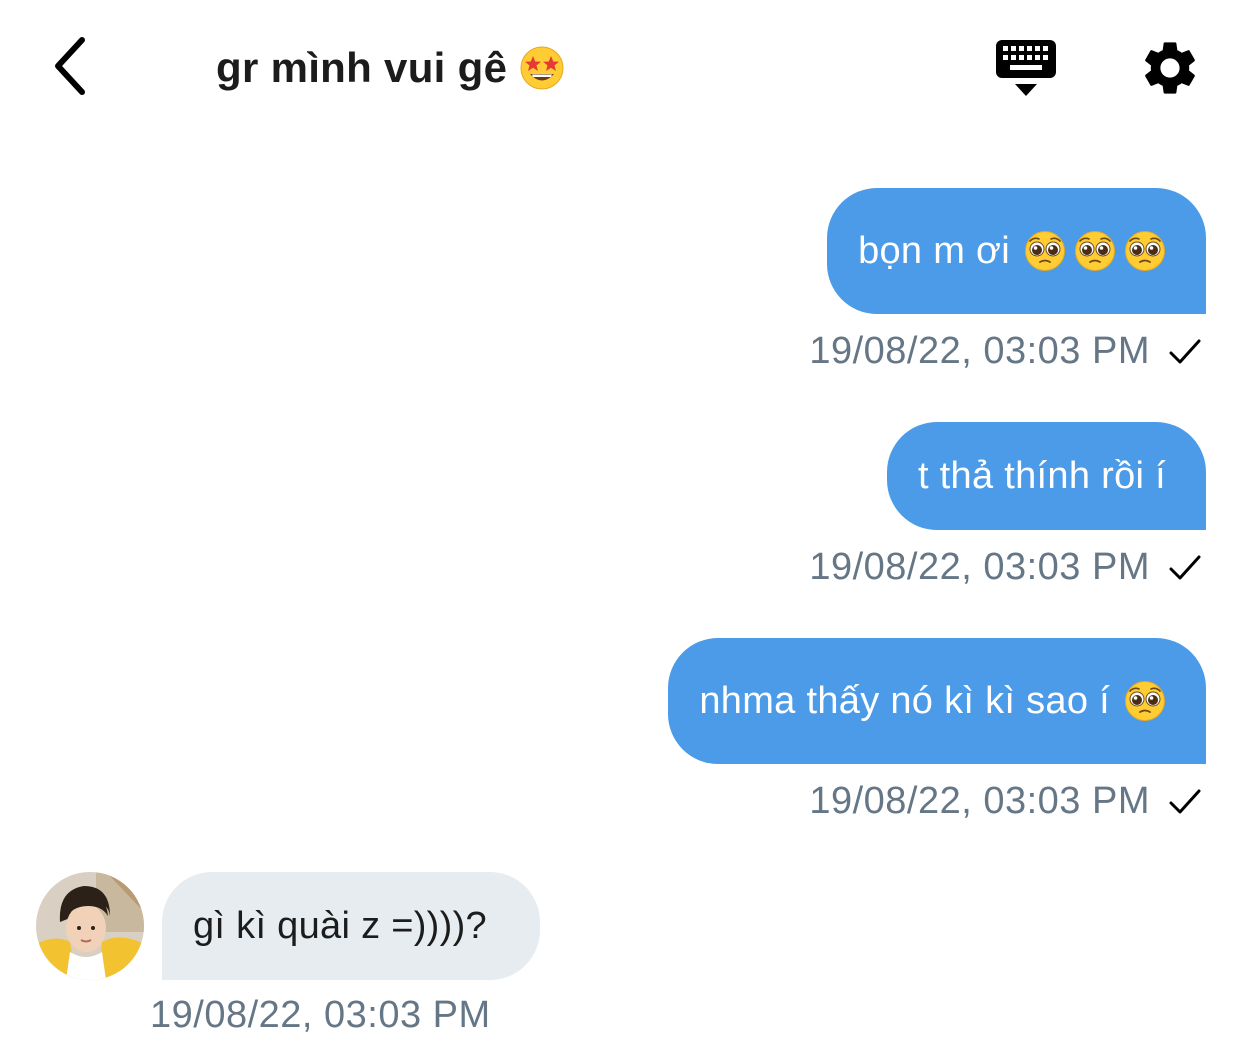 Image resolution: width=1242 pixels, height=1052 pixels. I want to click on keyboard-toggle-button, so click(1026, 68).